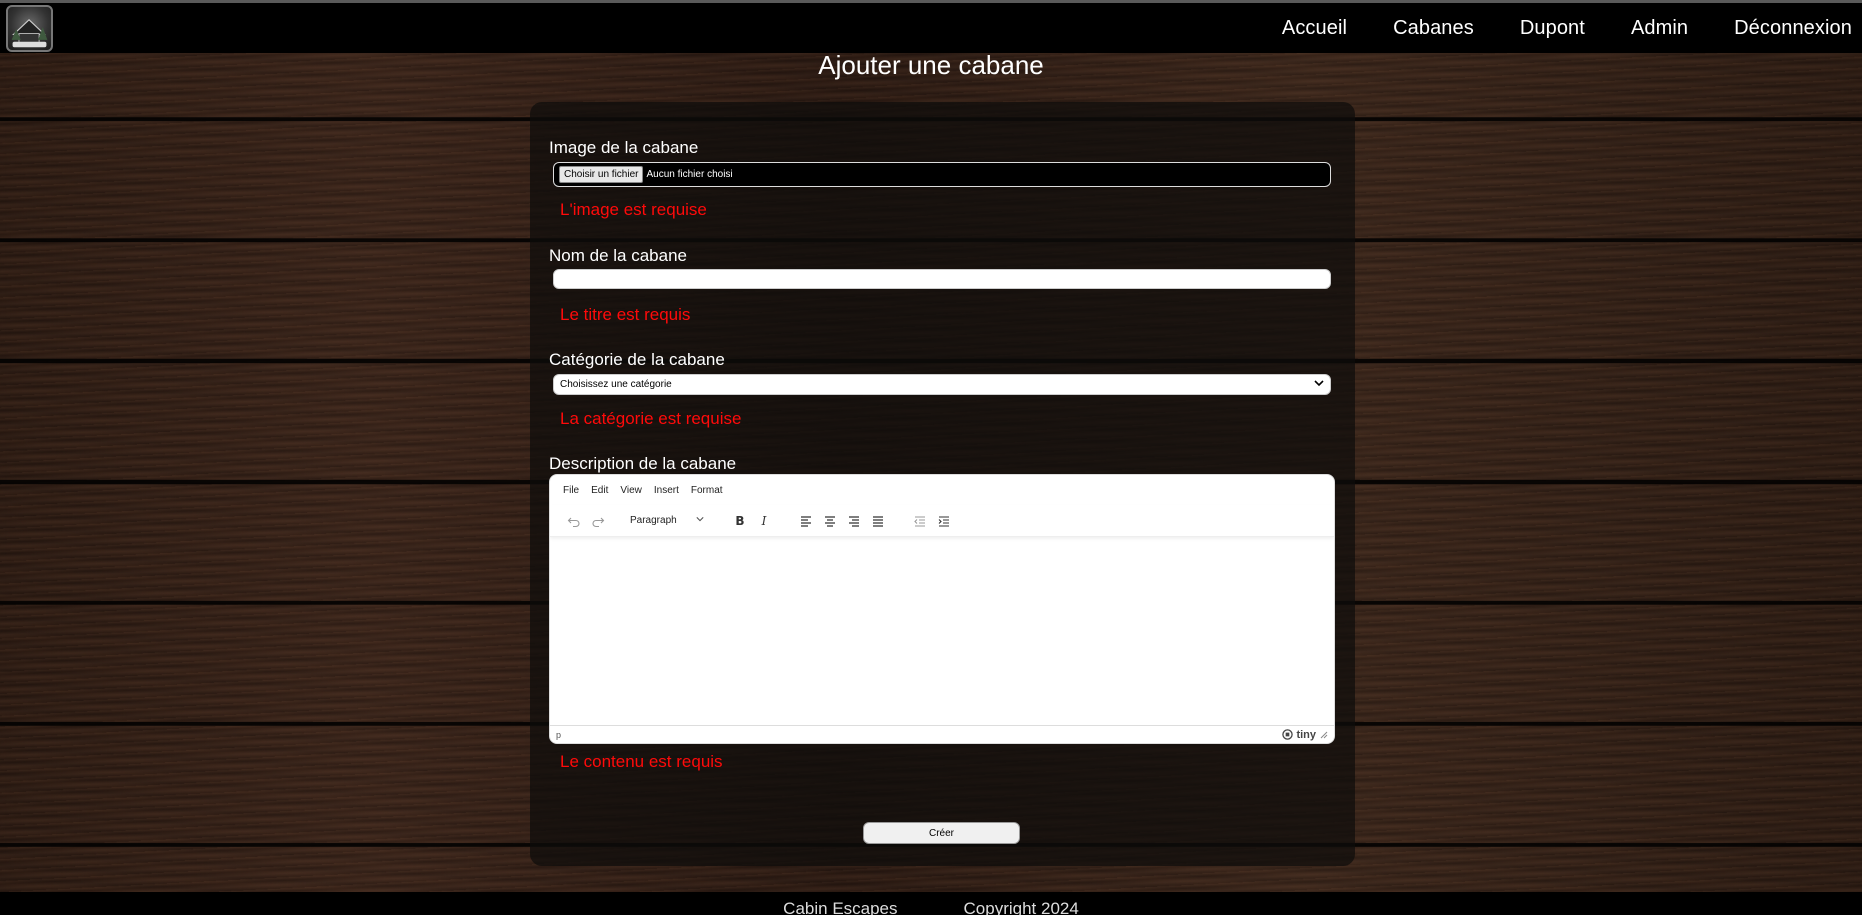 This screenshot has height=915, width=1862. I want to click on editor-statusbar: p tiny, so click(942, 734).